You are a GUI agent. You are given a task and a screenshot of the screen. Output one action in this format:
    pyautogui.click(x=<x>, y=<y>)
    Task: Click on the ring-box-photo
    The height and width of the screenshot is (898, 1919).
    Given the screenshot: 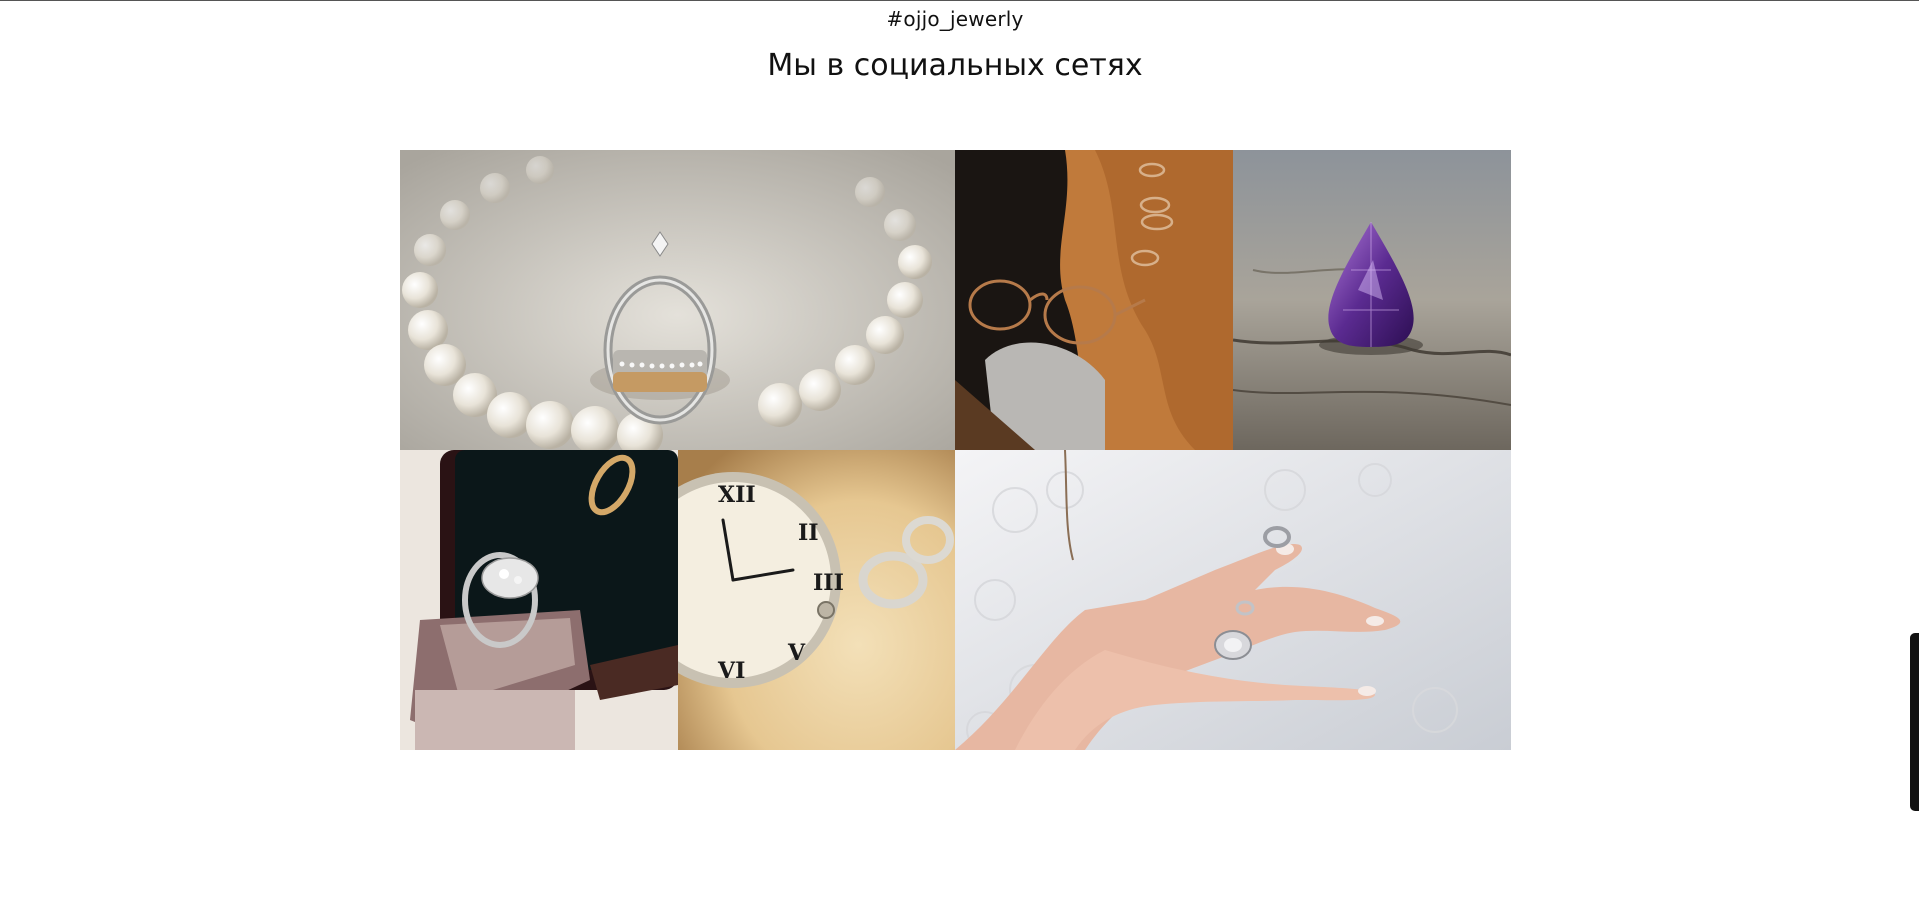 What is the action you would take?
    pyautogui.click(x=539, y=600)
    